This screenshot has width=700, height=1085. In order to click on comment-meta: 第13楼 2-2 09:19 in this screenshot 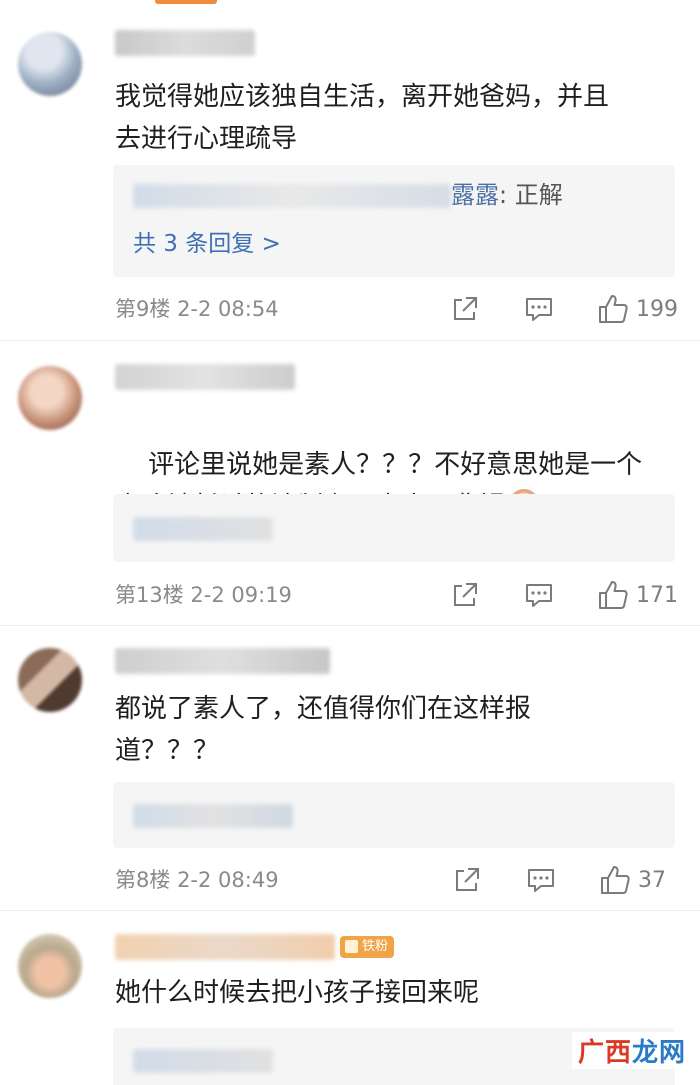, I will do `click(203, 595)`.